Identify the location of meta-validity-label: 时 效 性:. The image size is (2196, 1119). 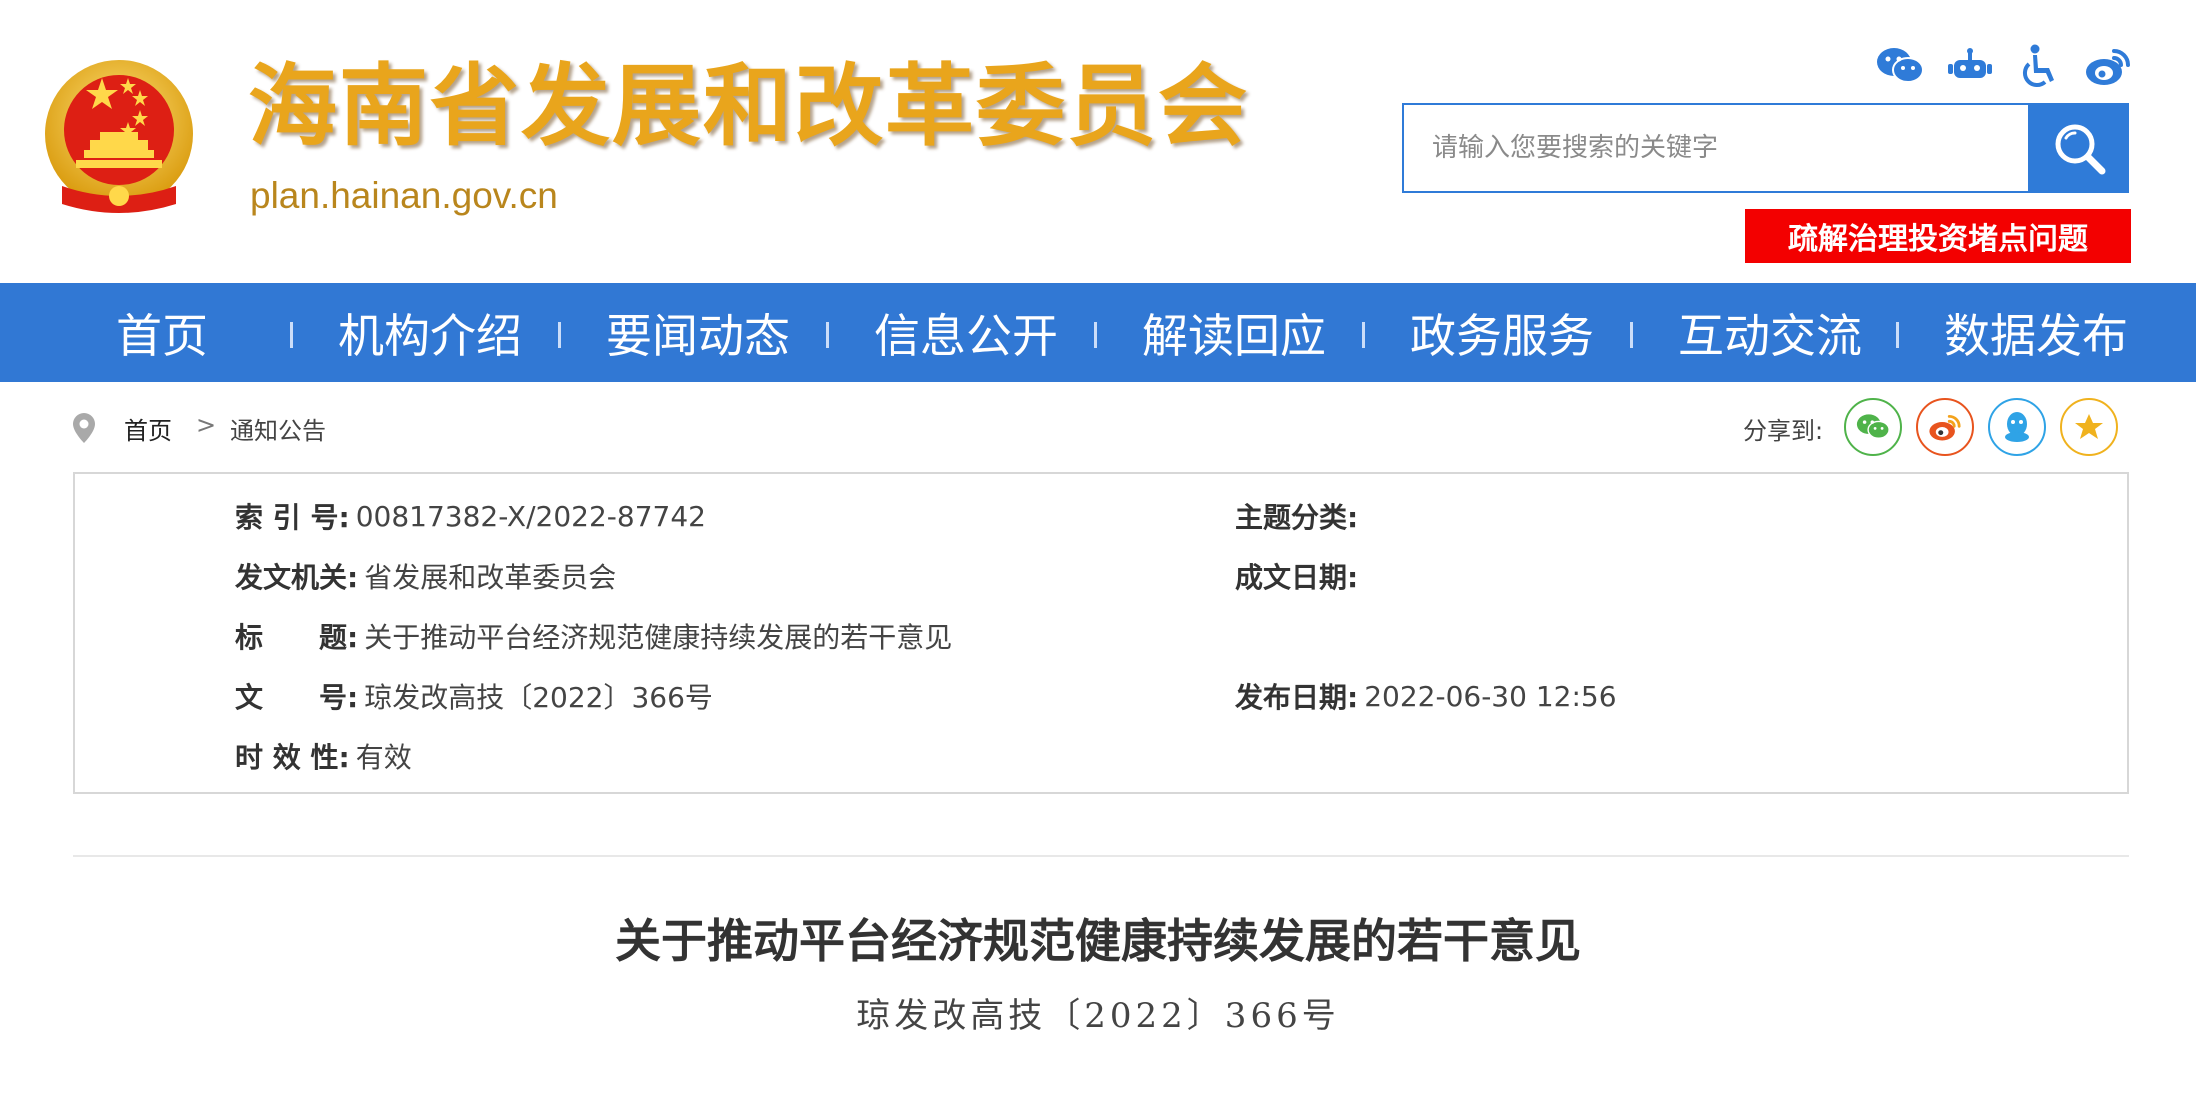
(292, 757).